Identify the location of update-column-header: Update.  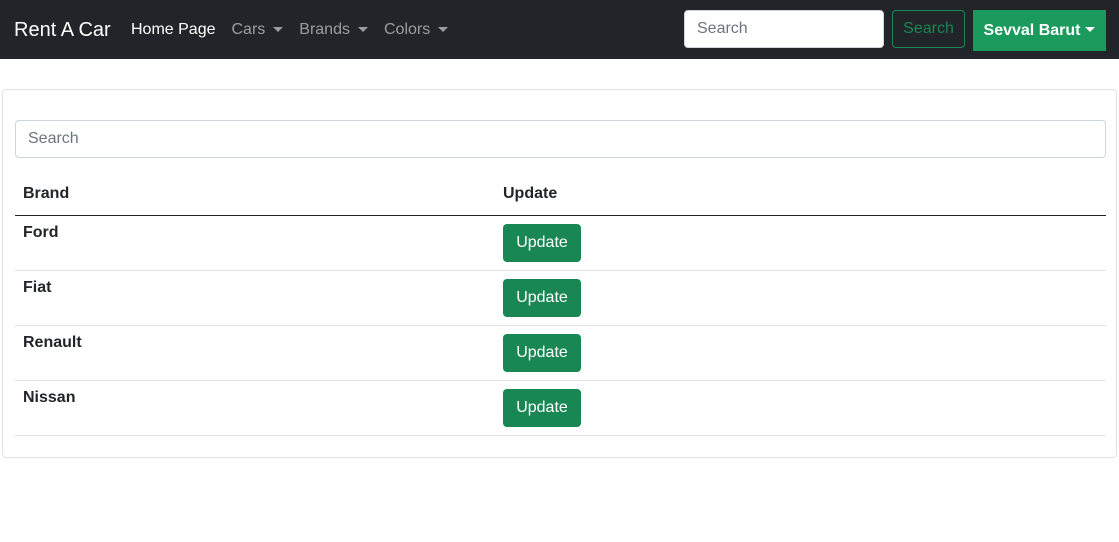
(800, 195).